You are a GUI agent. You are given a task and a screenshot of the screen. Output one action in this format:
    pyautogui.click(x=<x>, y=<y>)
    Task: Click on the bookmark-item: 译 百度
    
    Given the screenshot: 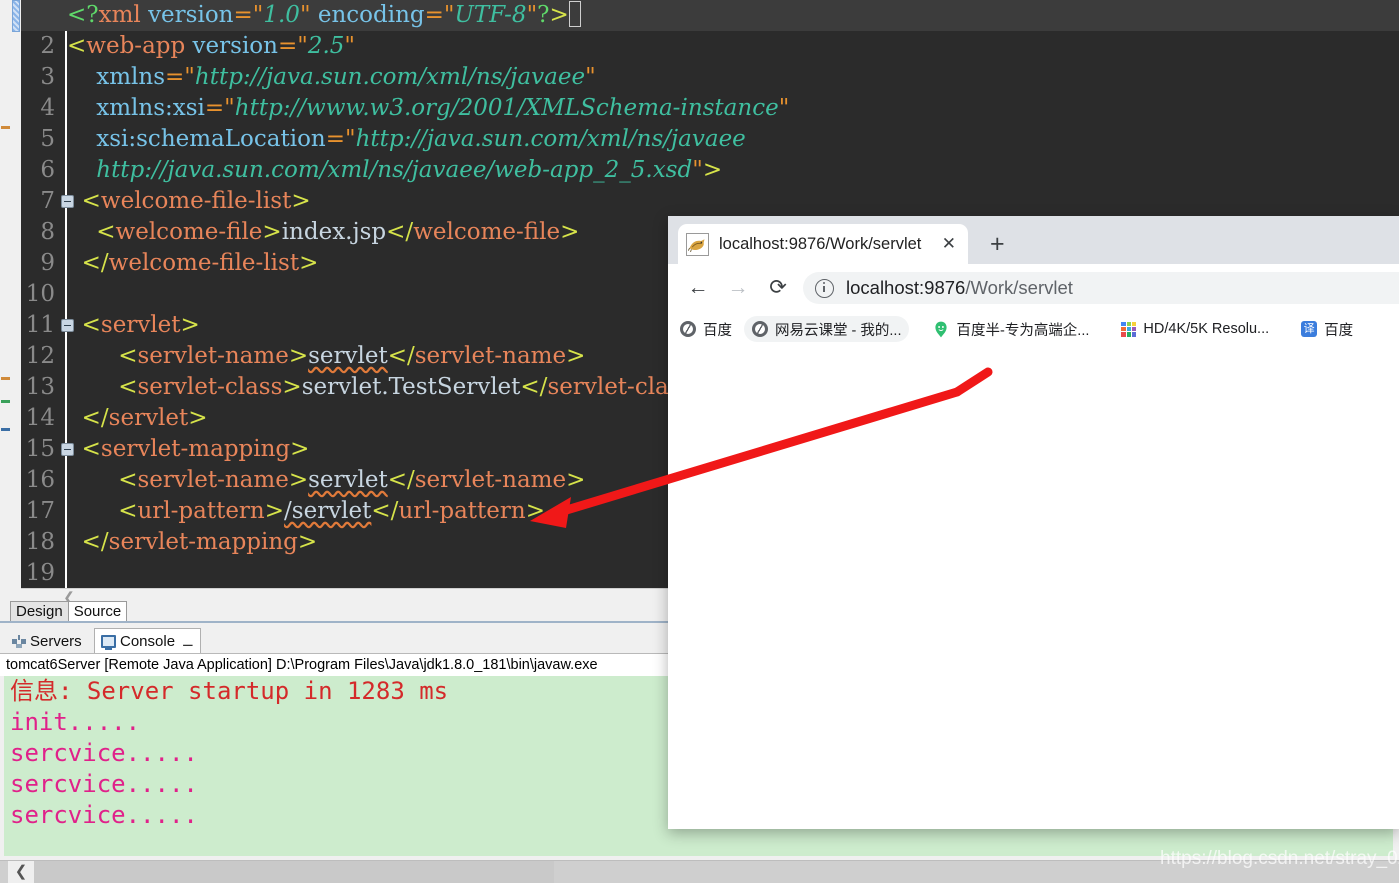 What is the action you would take?
    pyautogui.click(x=1327, y=329)
    